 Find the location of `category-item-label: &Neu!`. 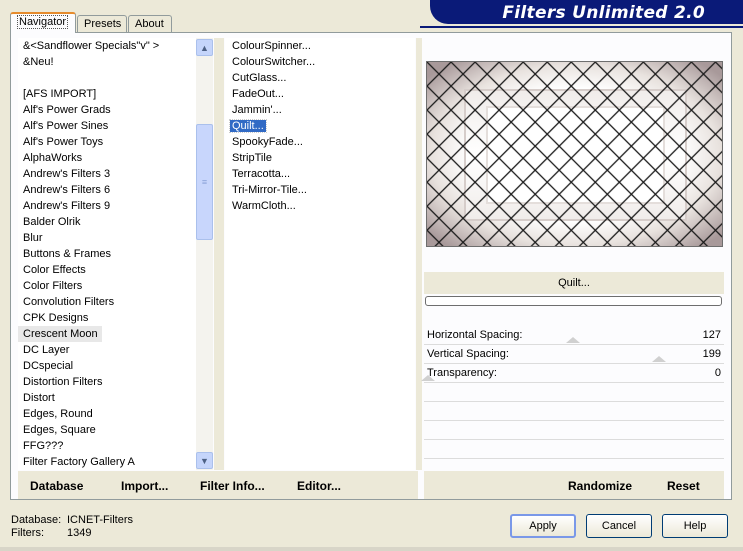

category-item-label: &Neu! is located at coordinates (38, 62).